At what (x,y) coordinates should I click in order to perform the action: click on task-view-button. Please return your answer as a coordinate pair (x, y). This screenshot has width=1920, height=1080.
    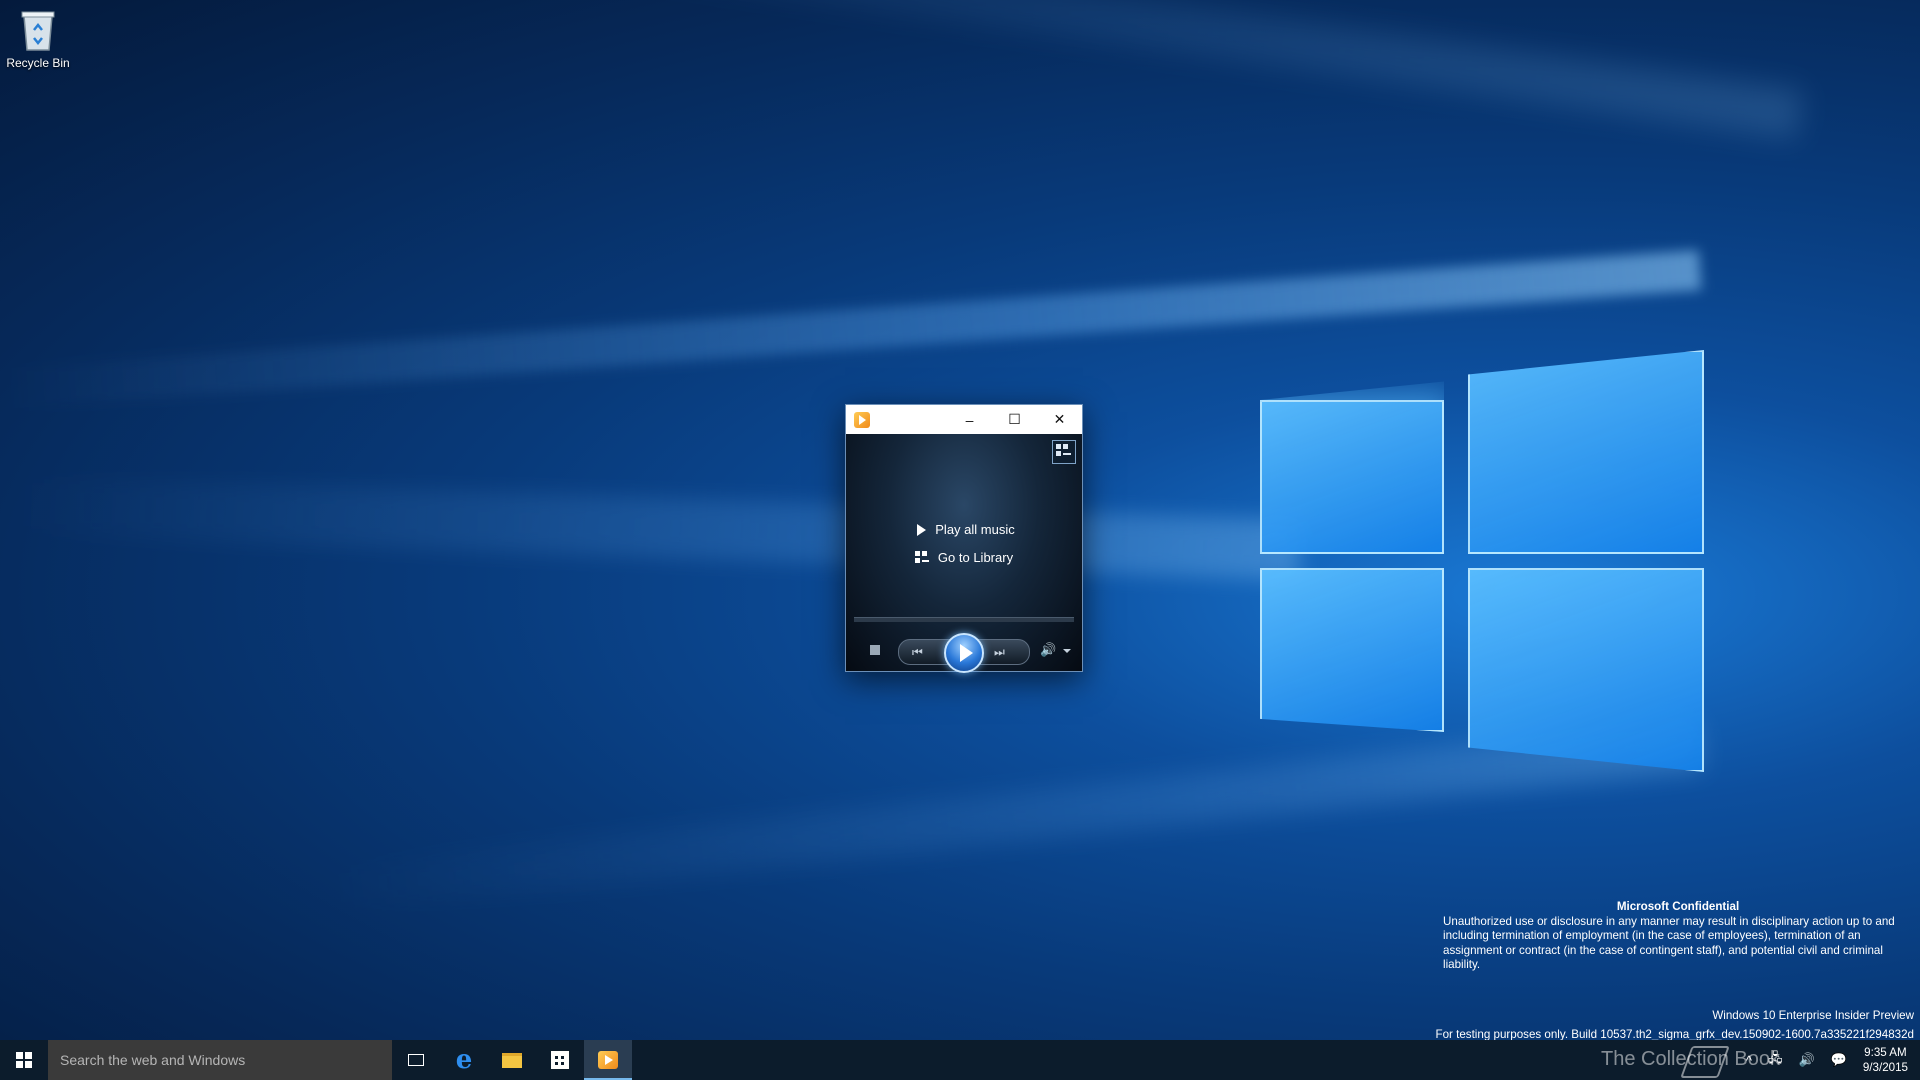
    Looking at the image, I should click on (416, 1060).